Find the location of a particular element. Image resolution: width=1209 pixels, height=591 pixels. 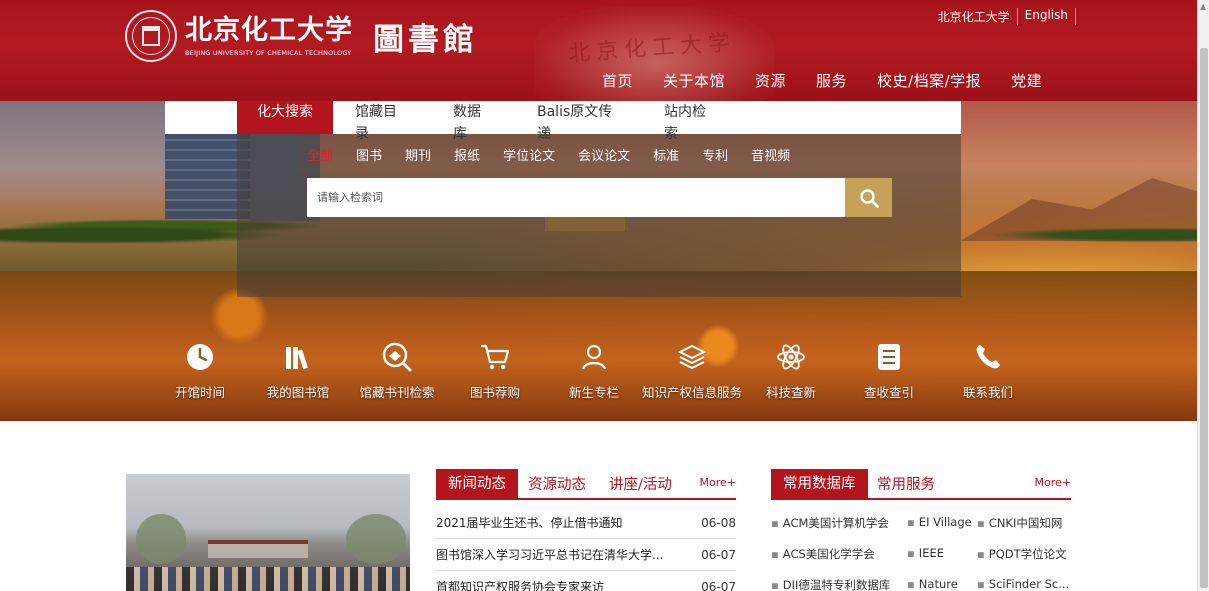

page-scrollbar: ▲ is located at coordinates (1203, 295).